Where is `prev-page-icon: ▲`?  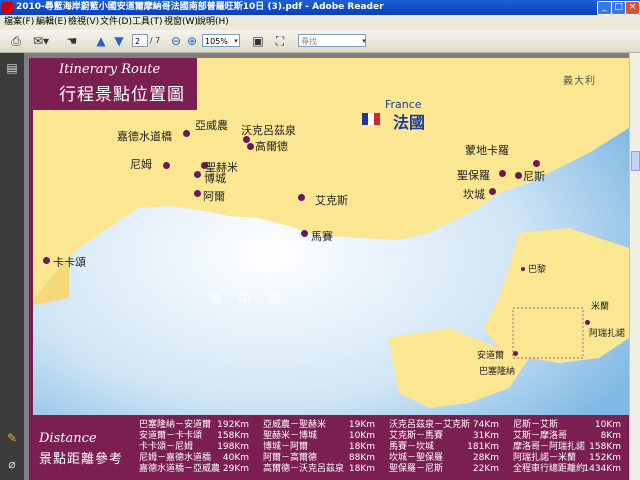 prev-page-icon: ▲ is located at coordinates (101, 41).